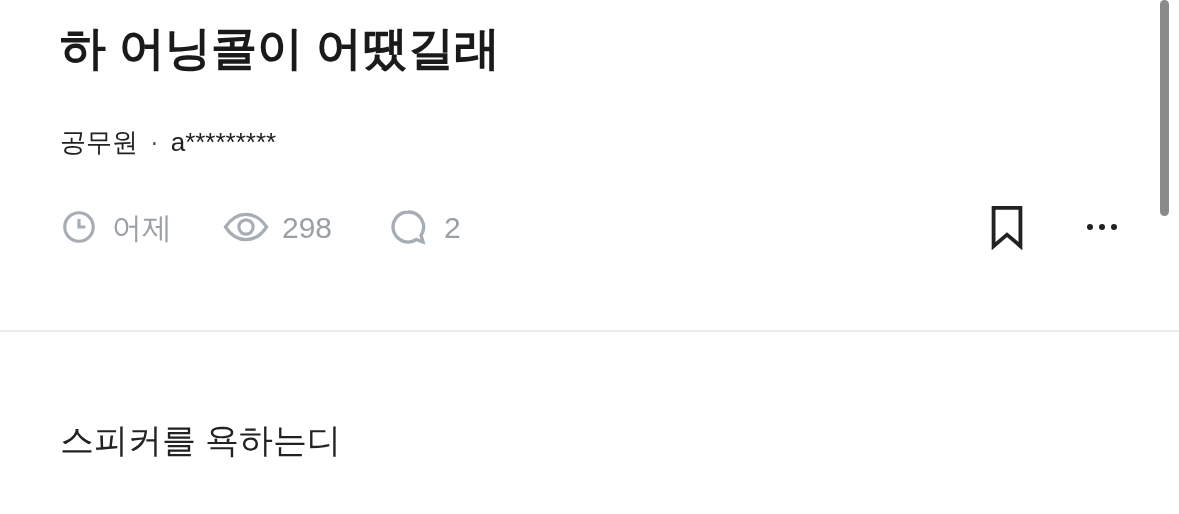  Describe the element at coordinates (307, 227) in the screenshot. I see `view-count: 298` at that location.